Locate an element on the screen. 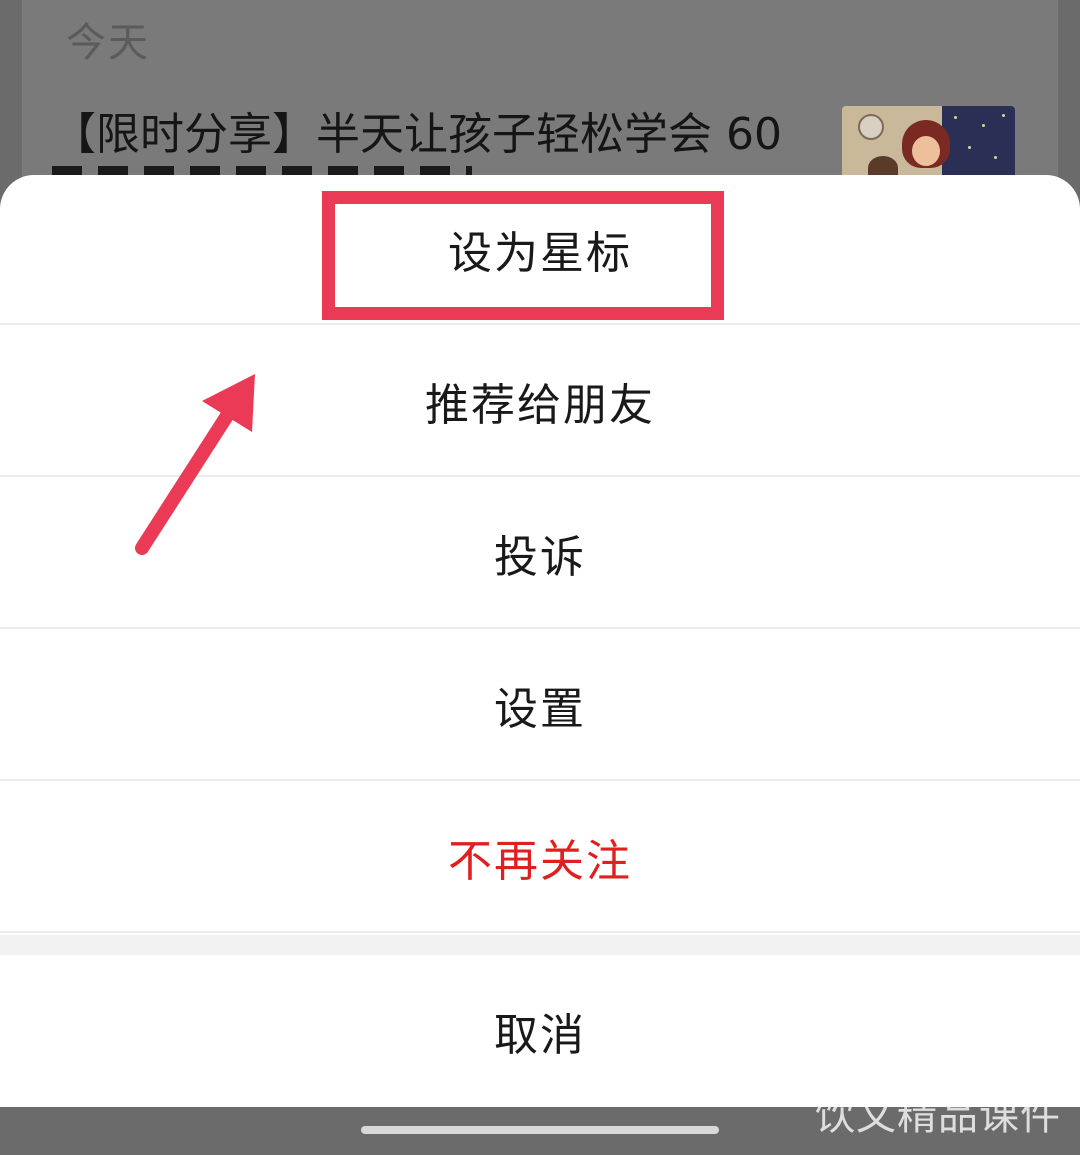  settings-label: 设置 is located at coordinates (540, 709).